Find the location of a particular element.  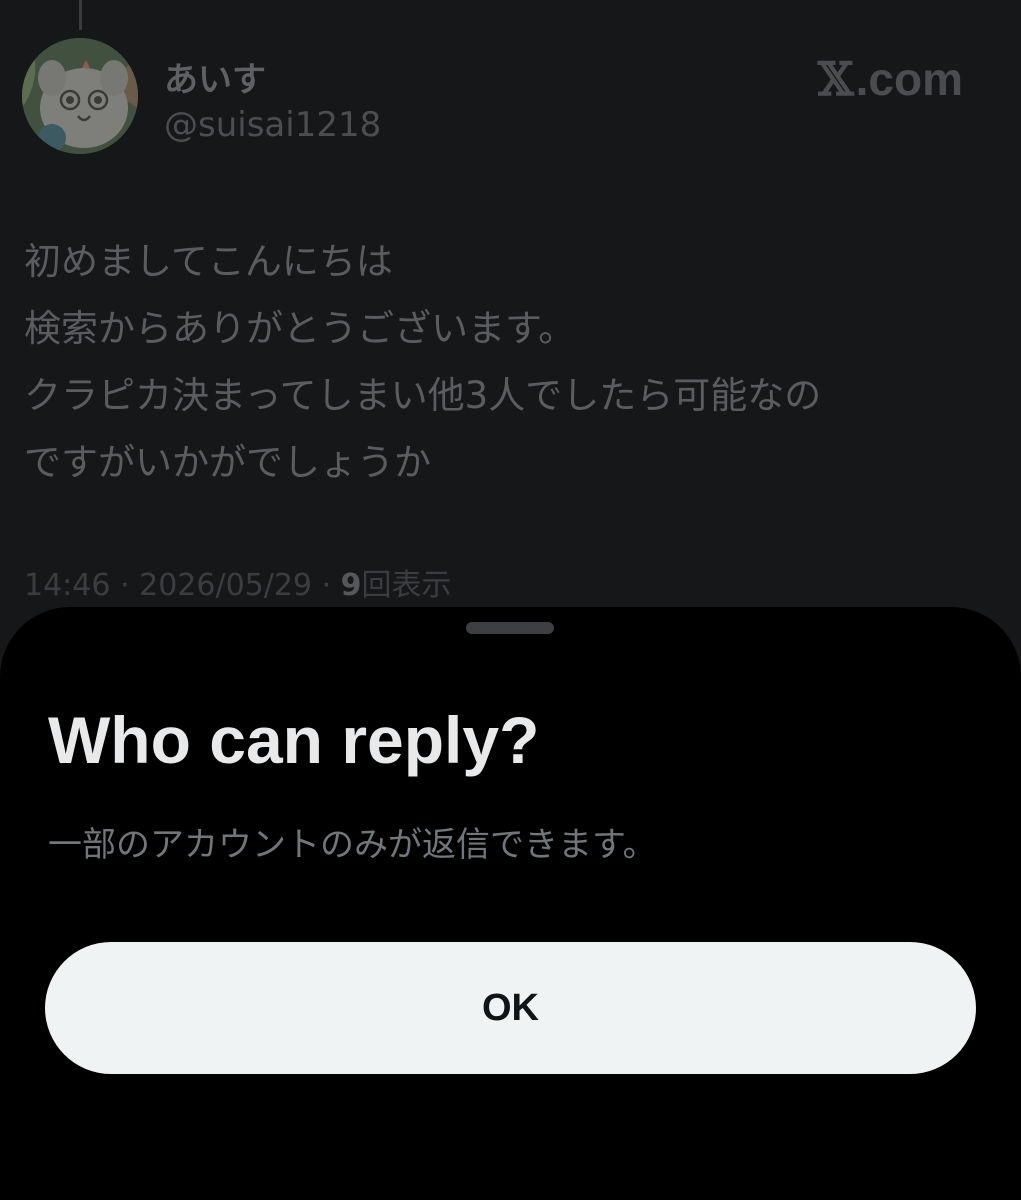

views-label: 回表示 is located at coordinates (406, 585).